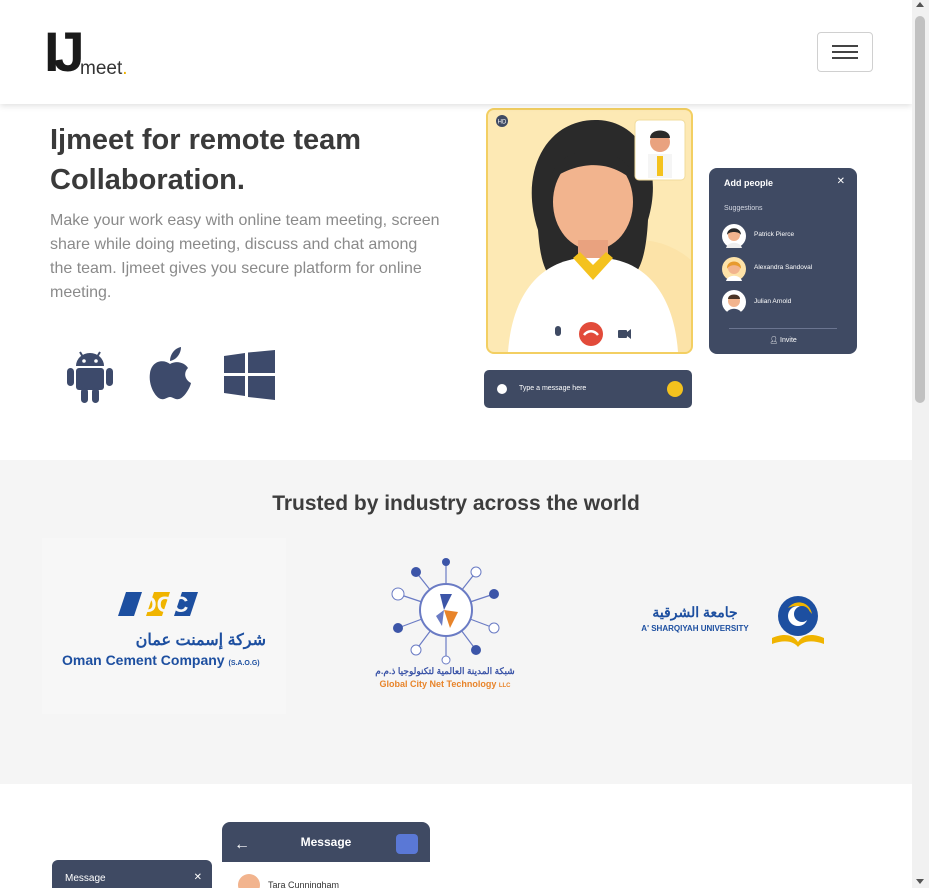 The height and width of the screenshot is (888, 929). I want to click on add-person-icon: 👤︎, so click(775, 340).